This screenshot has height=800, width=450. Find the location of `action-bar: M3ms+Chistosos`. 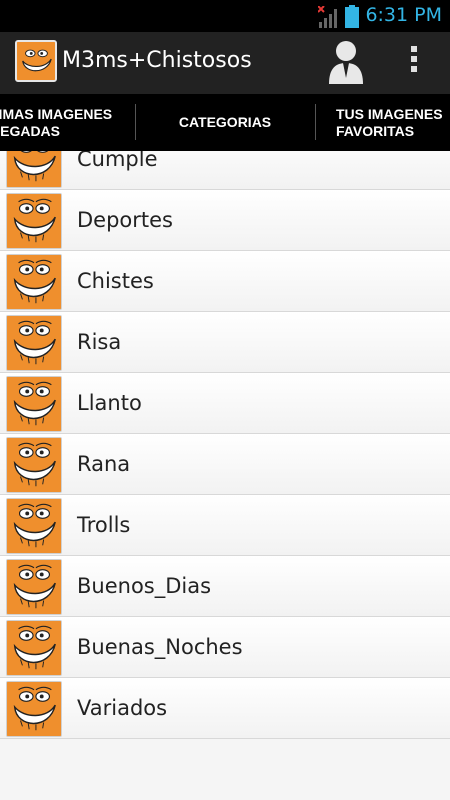

action-bar: M3ms+Chistosos is located at coordinates (225, 63).